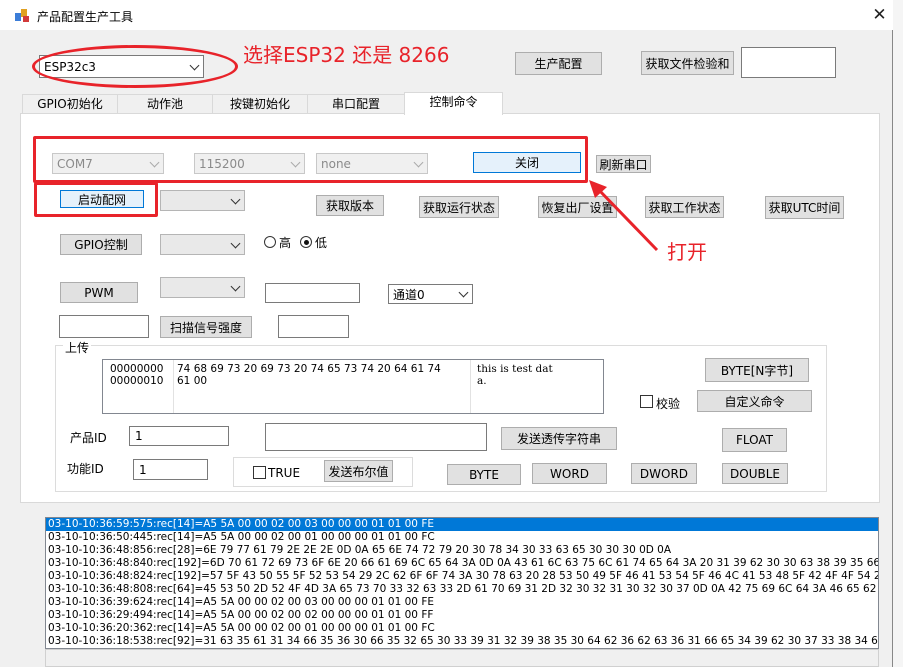 Image resolution: width=903 pixels, height=667 pixels. Describe the element at coordinates (96, 199) in the screenshot. I see `annotation-pairing-box` at that location.